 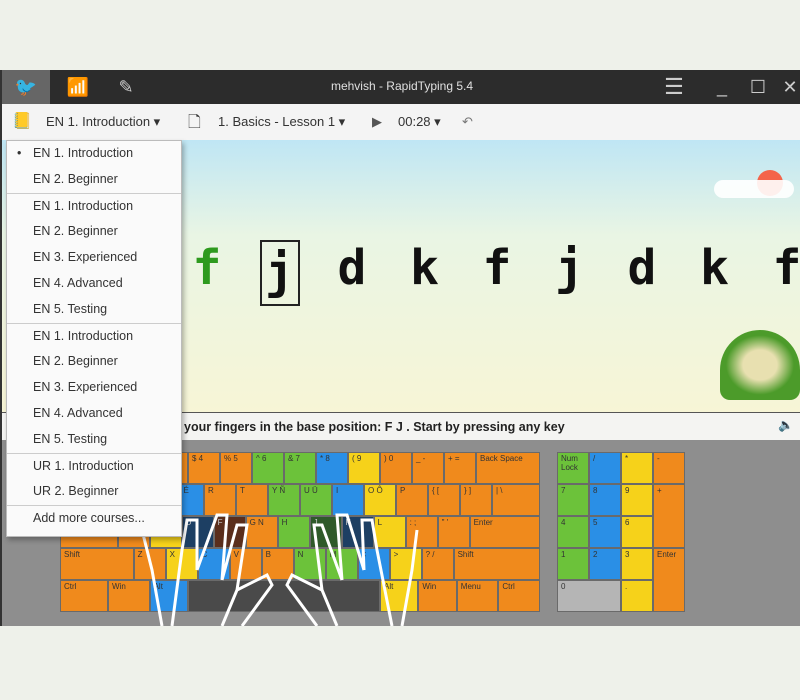 What do you see at coordinates (468, 490) in the screenshot?
I see `key-label: } ]` at bounding box center [468, 490].